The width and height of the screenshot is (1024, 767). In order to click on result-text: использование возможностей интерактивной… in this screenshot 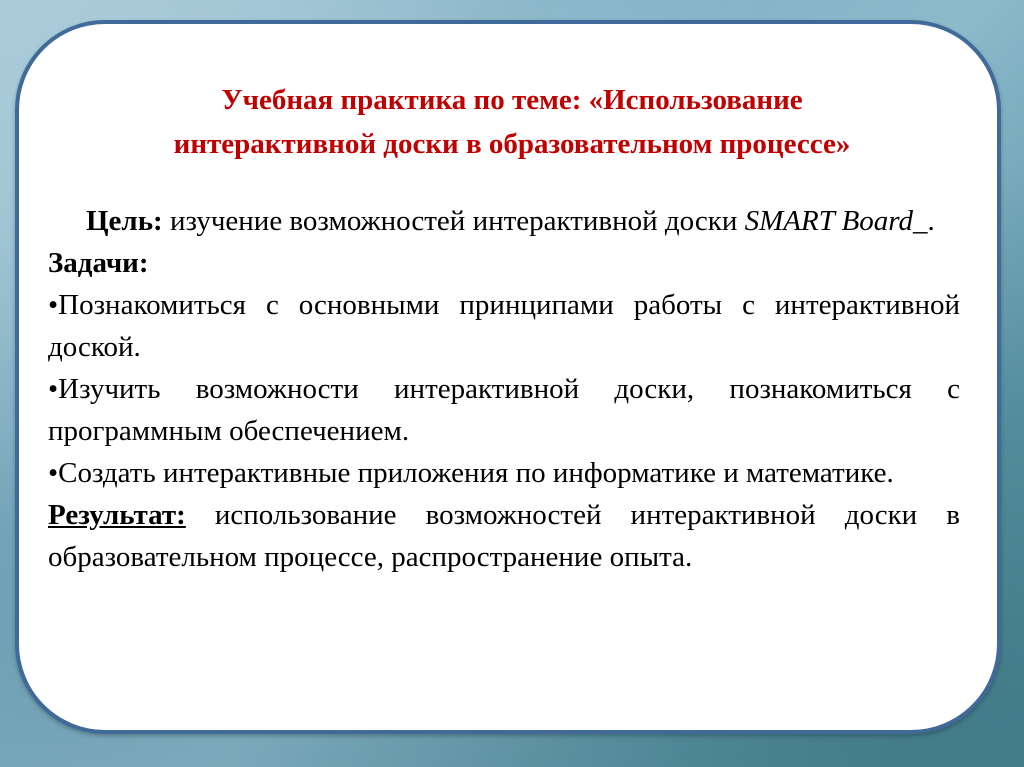, I will do `click(504, 536)`.